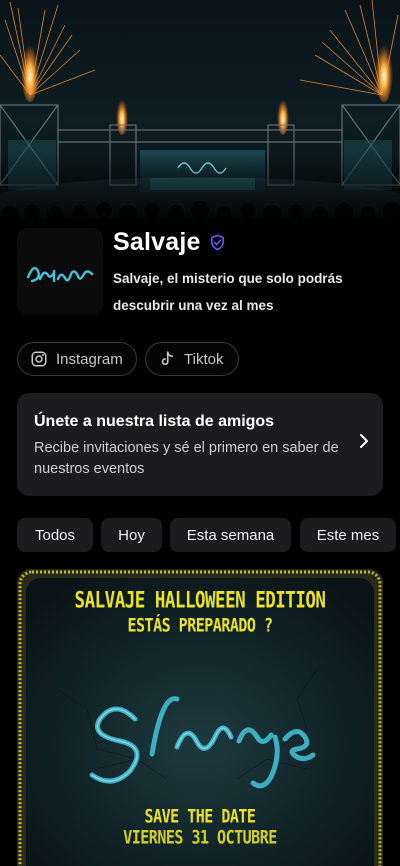 The height and width of the screenshot is (866, 400). Describe the element at coordinates (167, 358) in the screenshot. I see `tiktok-icon` at that location.